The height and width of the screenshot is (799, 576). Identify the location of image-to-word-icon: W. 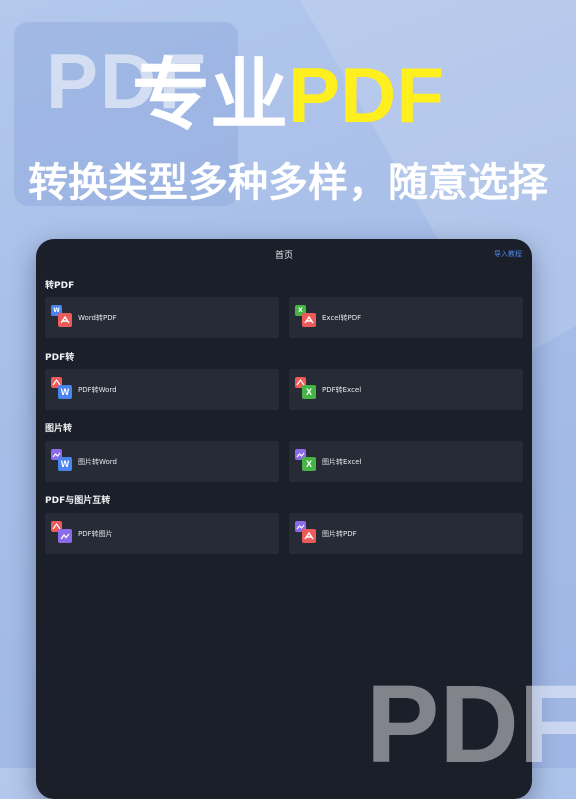
(63, 461).